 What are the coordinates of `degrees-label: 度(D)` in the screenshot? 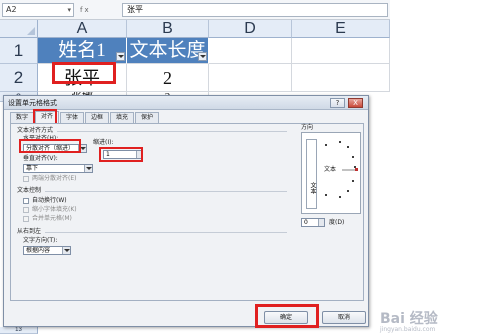 It's located at (337, 222).